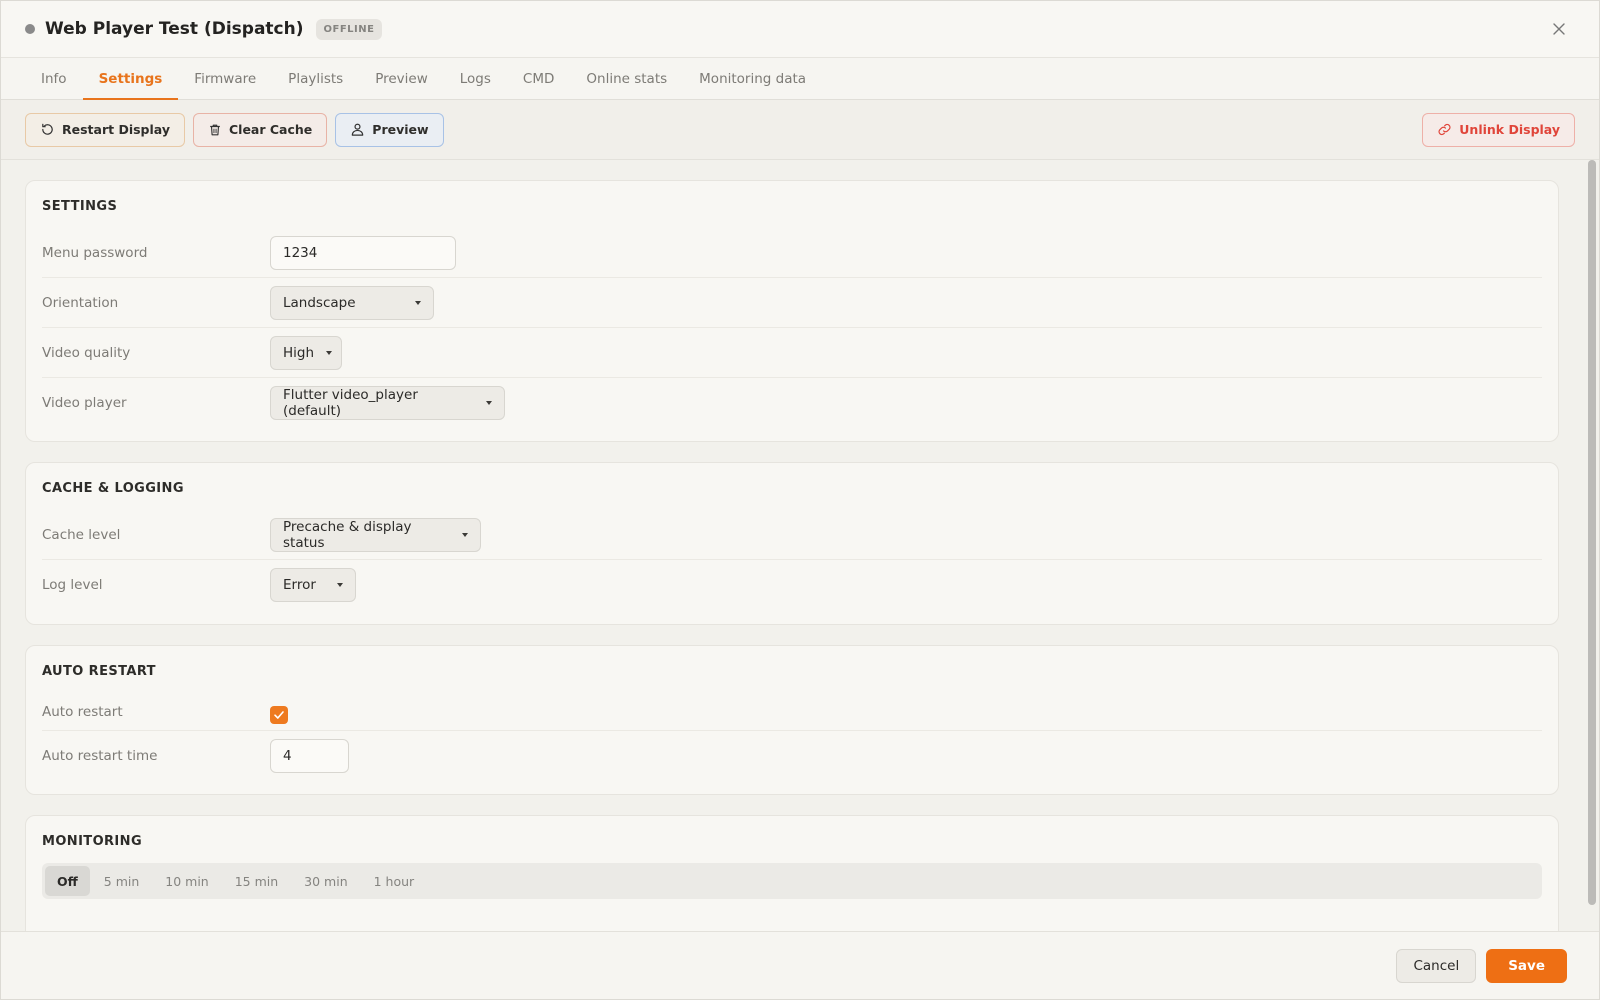 Image resolution: width=1600 pixels, height=1000 pixels. Describe the element at coordinates (80, 302) in the screenshot. I see `orientation-label: Orientation` at that location.